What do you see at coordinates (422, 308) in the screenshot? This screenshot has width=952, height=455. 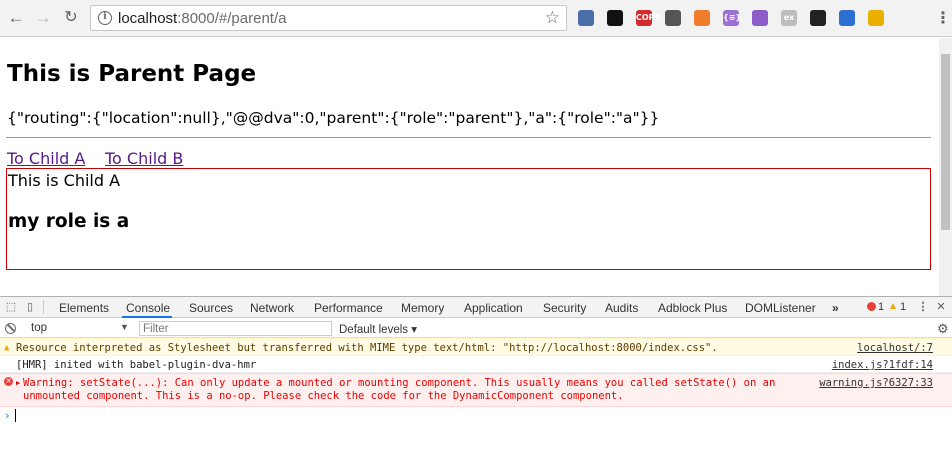 I see `tab-memory: Memory` at bounding box center [422, 308].